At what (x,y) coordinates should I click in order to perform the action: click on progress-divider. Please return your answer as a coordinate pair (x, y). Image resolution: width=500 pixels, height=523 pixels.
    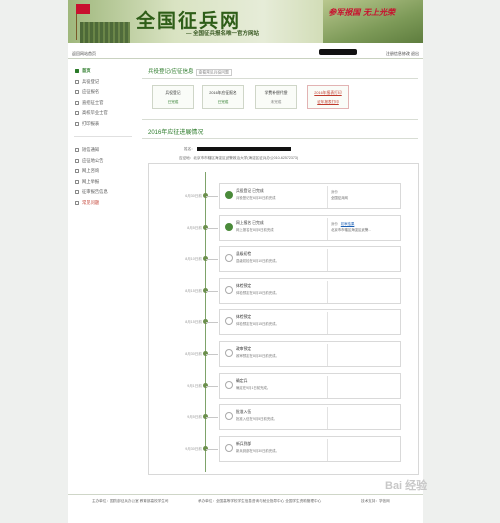
    Looking at the image, I should click on (280, 138).